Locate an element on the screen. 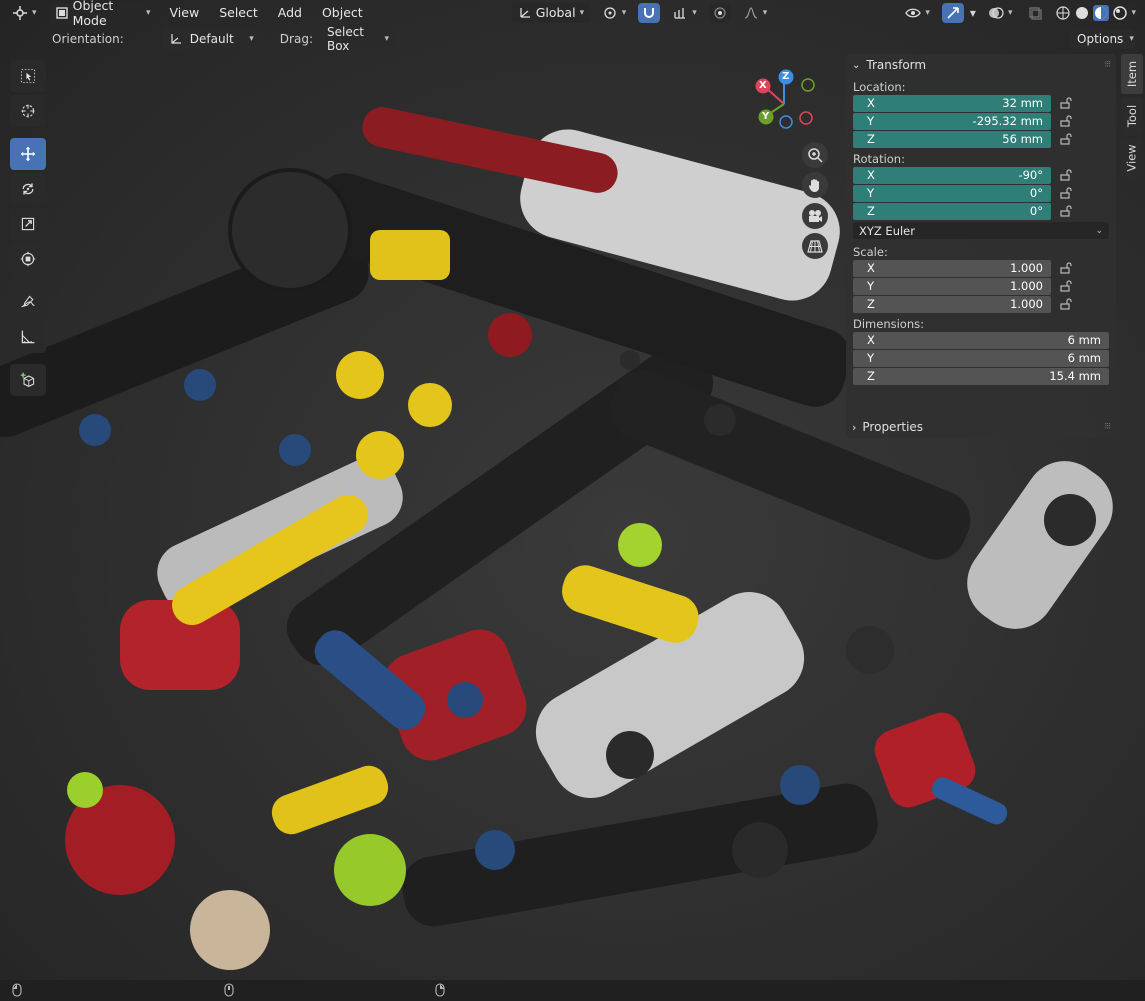 The width and height of the screenshot is (1145, 1001). mode-dropdown: Object Mode ▾ is located at coordinates (102, 14).